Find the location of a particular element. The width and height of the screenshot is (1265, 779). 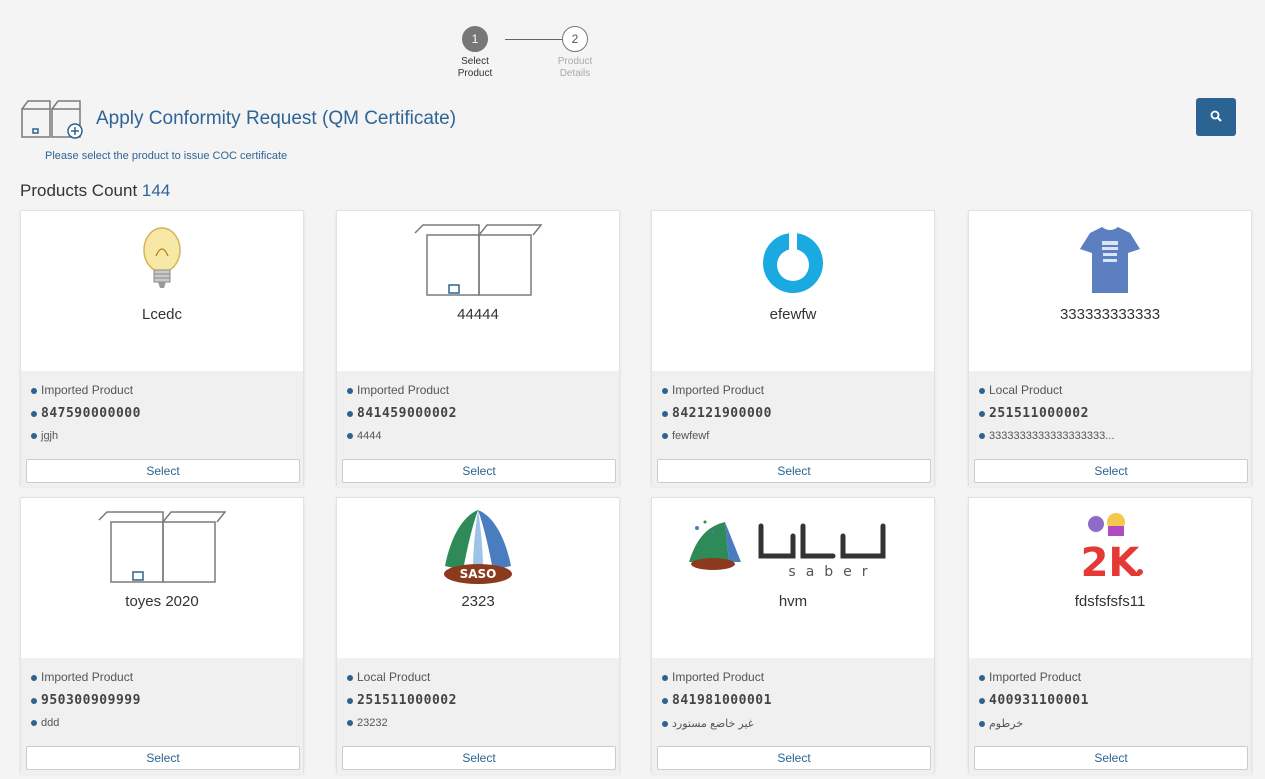

tshirt-icon is located at coordinates (1110, 260).